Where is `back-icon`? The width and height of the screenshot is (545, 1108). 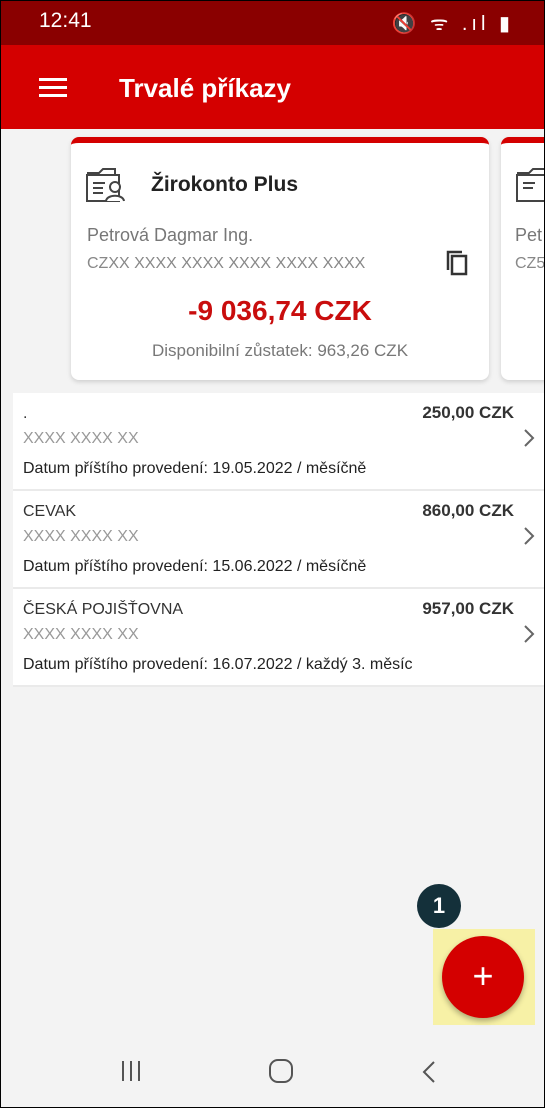
back-icon is located at coordinates (429, 1072).